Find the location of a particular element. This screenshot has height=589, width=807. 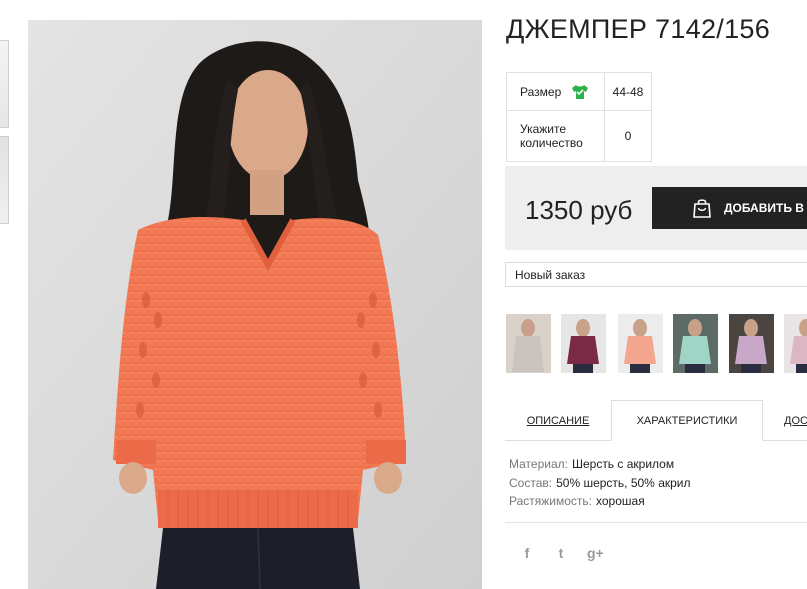

quantity-label-line2: количество is located at coordinates (551, 143).